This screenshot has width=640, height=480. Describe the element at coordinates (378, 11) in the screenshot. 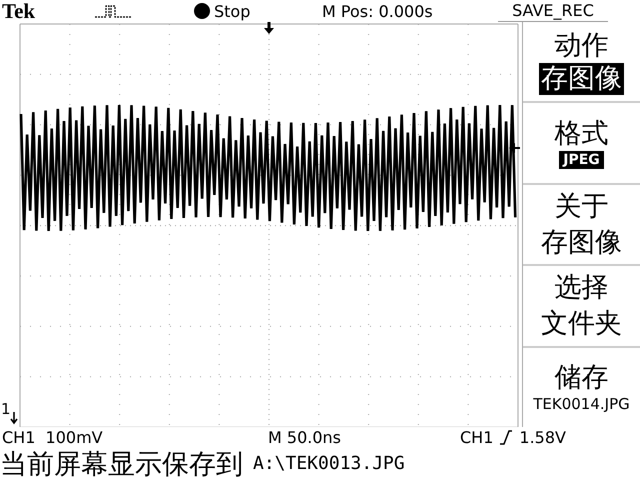

I see `position-readout: M Pos: 0.000s` at that location.